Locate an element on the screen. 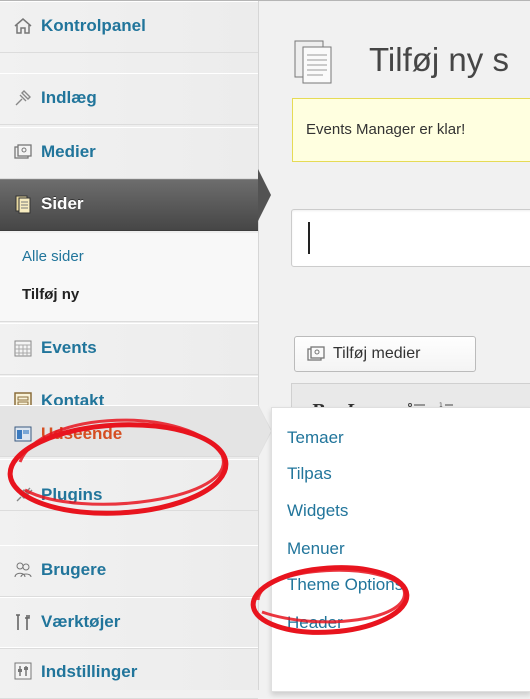  sidebar-item-label: Plugins is located at coordinates (72, 494).